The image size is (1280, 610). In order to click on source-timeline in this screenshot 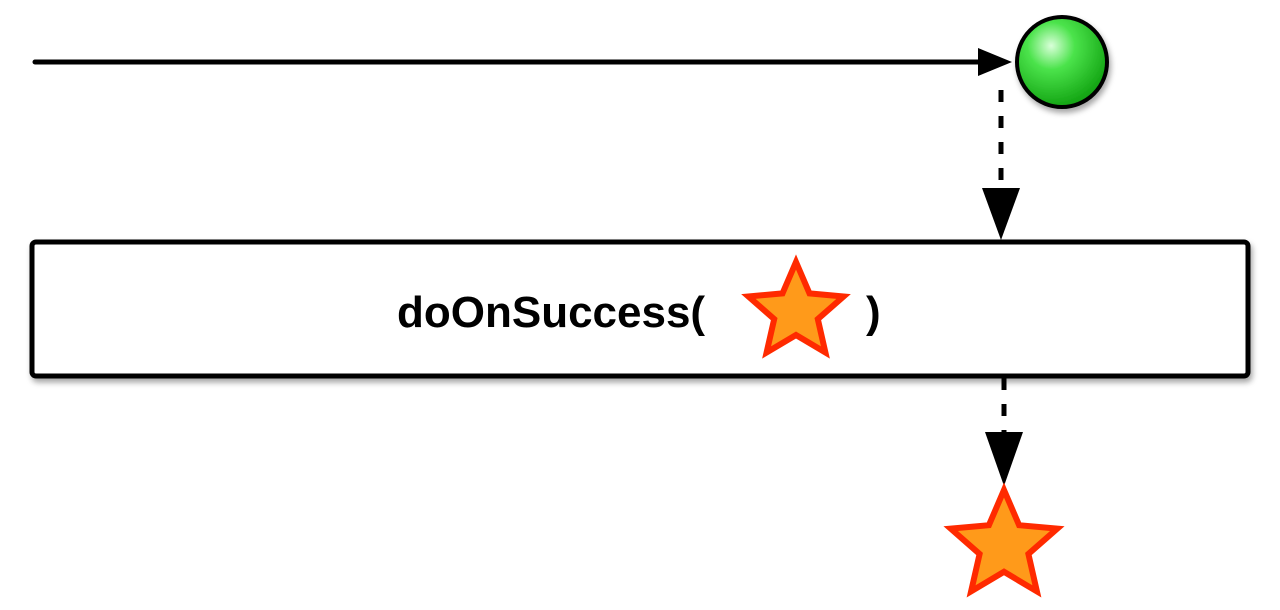, I will do `click(522, 62)`.